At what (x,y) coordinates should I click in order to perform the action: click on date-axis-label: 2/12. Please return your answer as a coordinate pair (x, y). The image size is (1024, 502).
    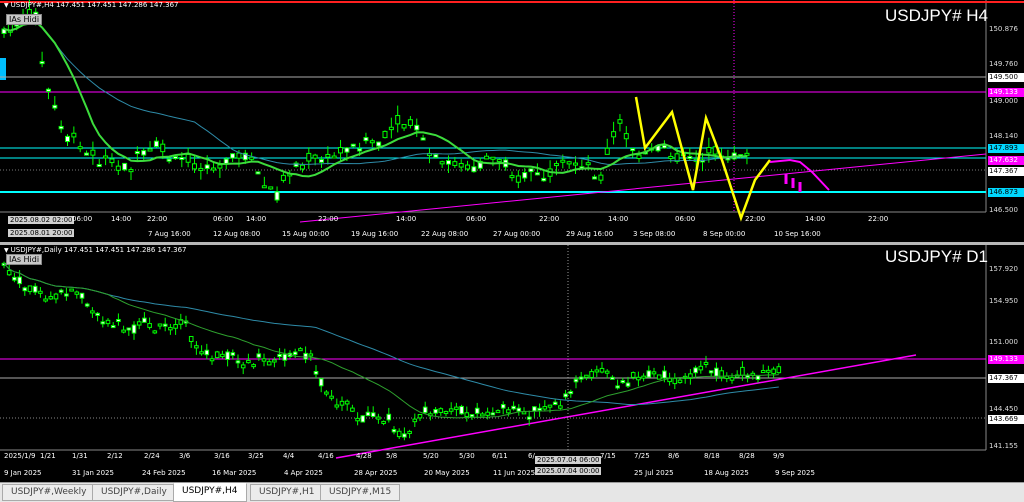
    Looking at the image, I should click on (115, 456).